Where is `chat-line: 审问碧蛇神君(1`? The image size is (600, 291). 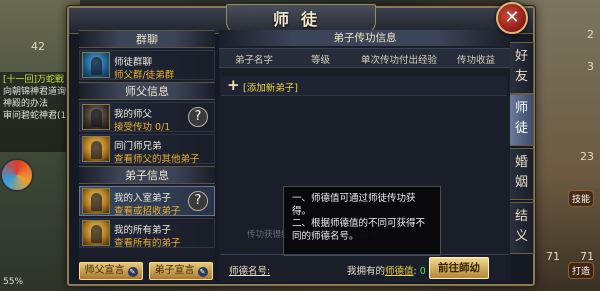 chat-line: 审问碧蛇神君(1 is located at coordinates (35, 116).